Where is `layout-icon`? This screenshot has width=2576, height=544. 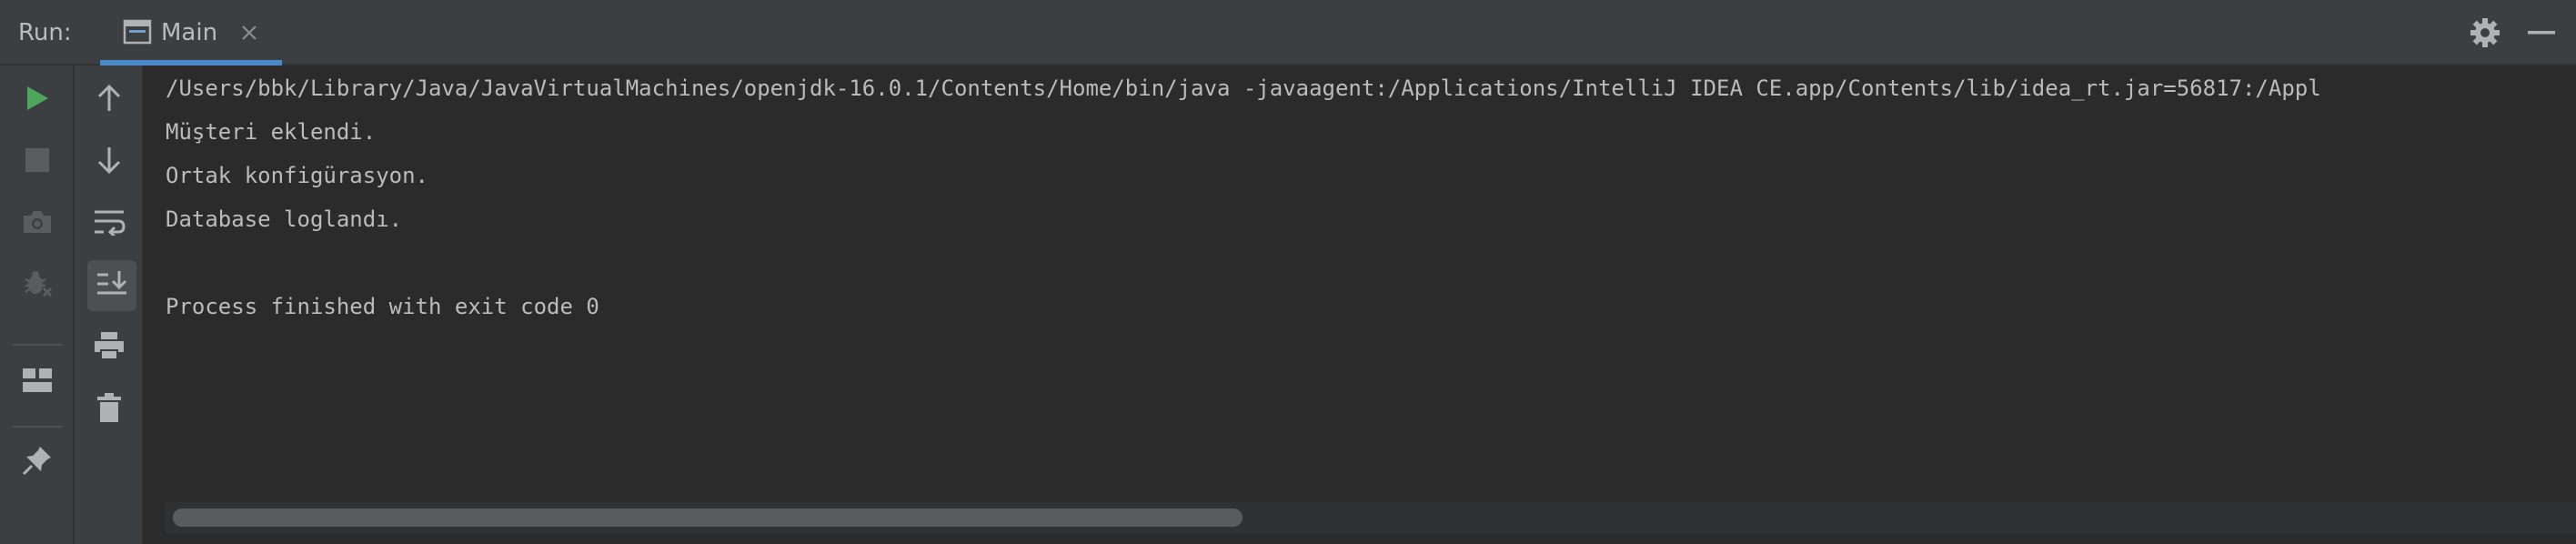
layout-icon is located at coordinates (37, 383).